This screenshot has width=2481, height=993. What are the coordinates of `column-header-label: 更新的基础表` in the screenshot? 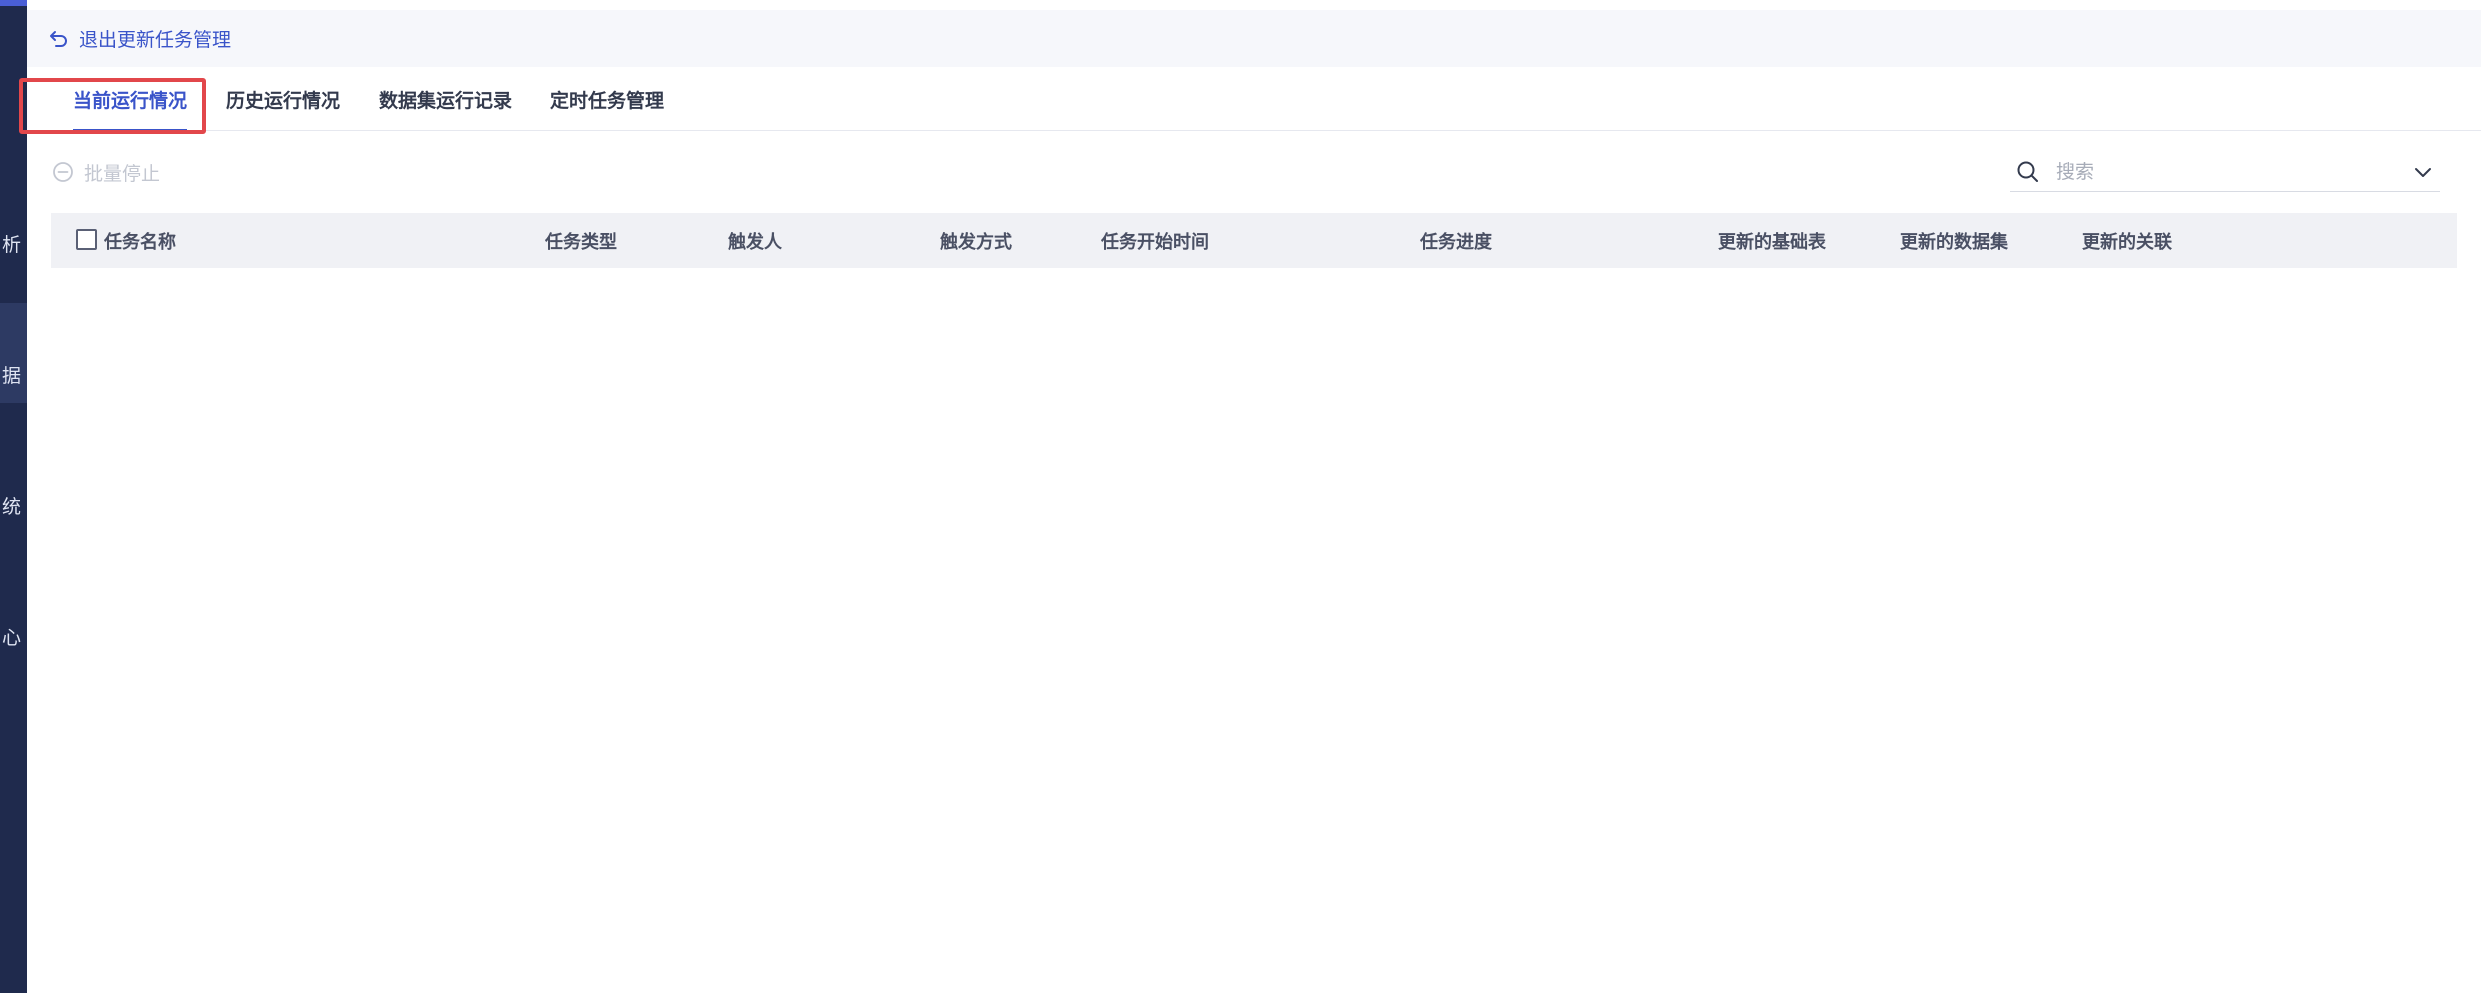 It's located at (1772, 242).